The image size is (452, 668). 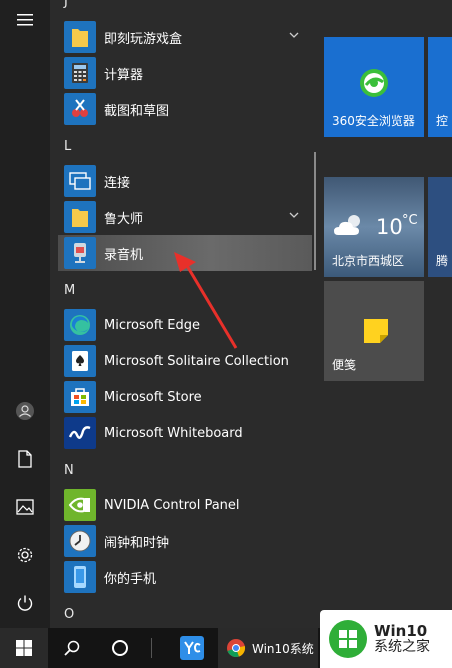 What do you see at coordinates (137, 543) in the screenshot?
I see `app-label: 闹钟和时钟` at bounding box center [137, 543].